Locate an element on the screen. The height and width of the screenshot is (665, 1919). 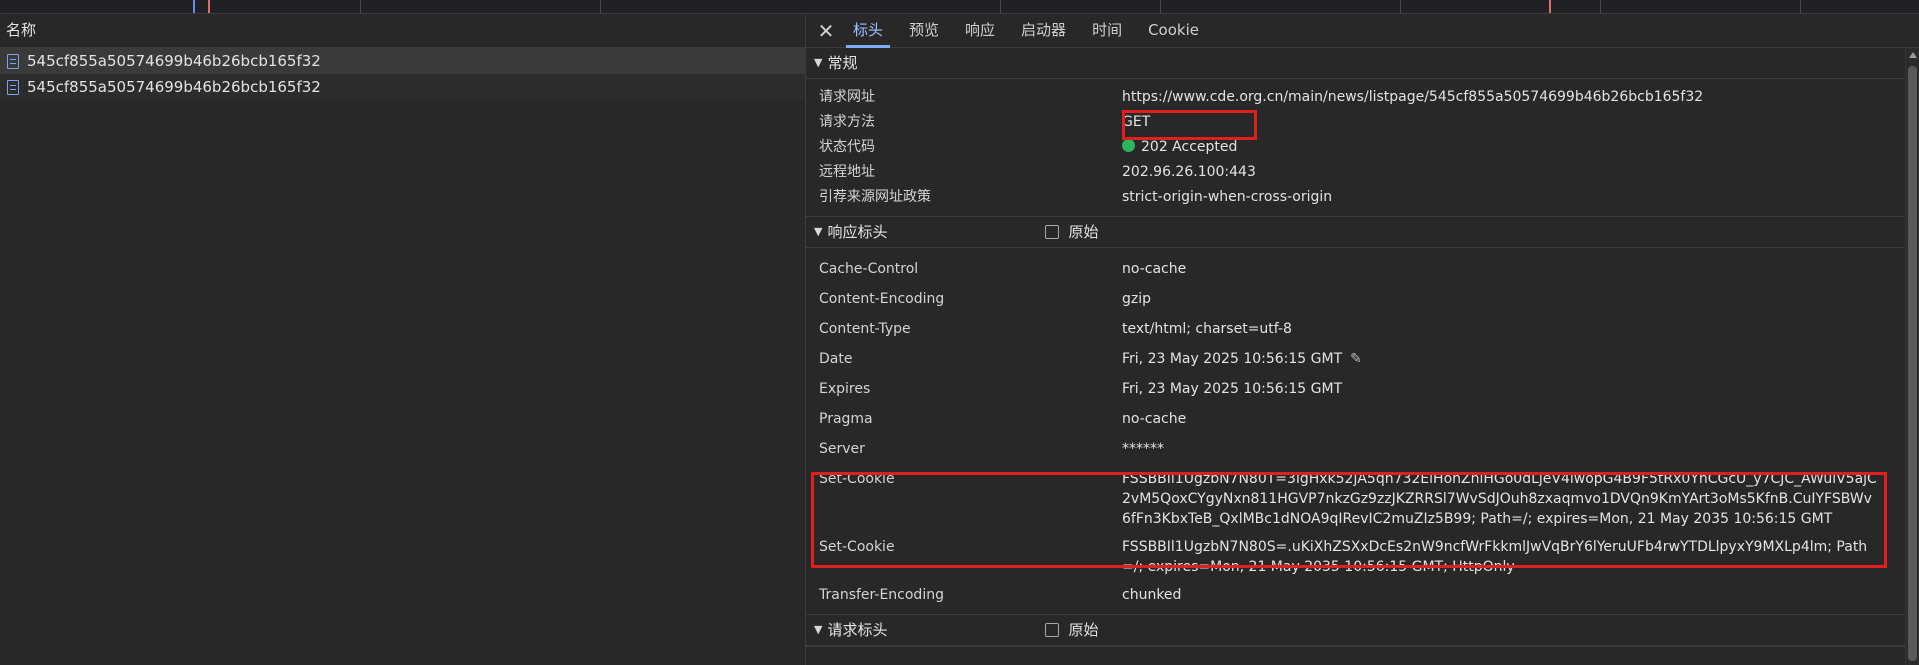
header-row: Content-Type text/html; charset=utf-8 is located at coordinates (1356, 329).